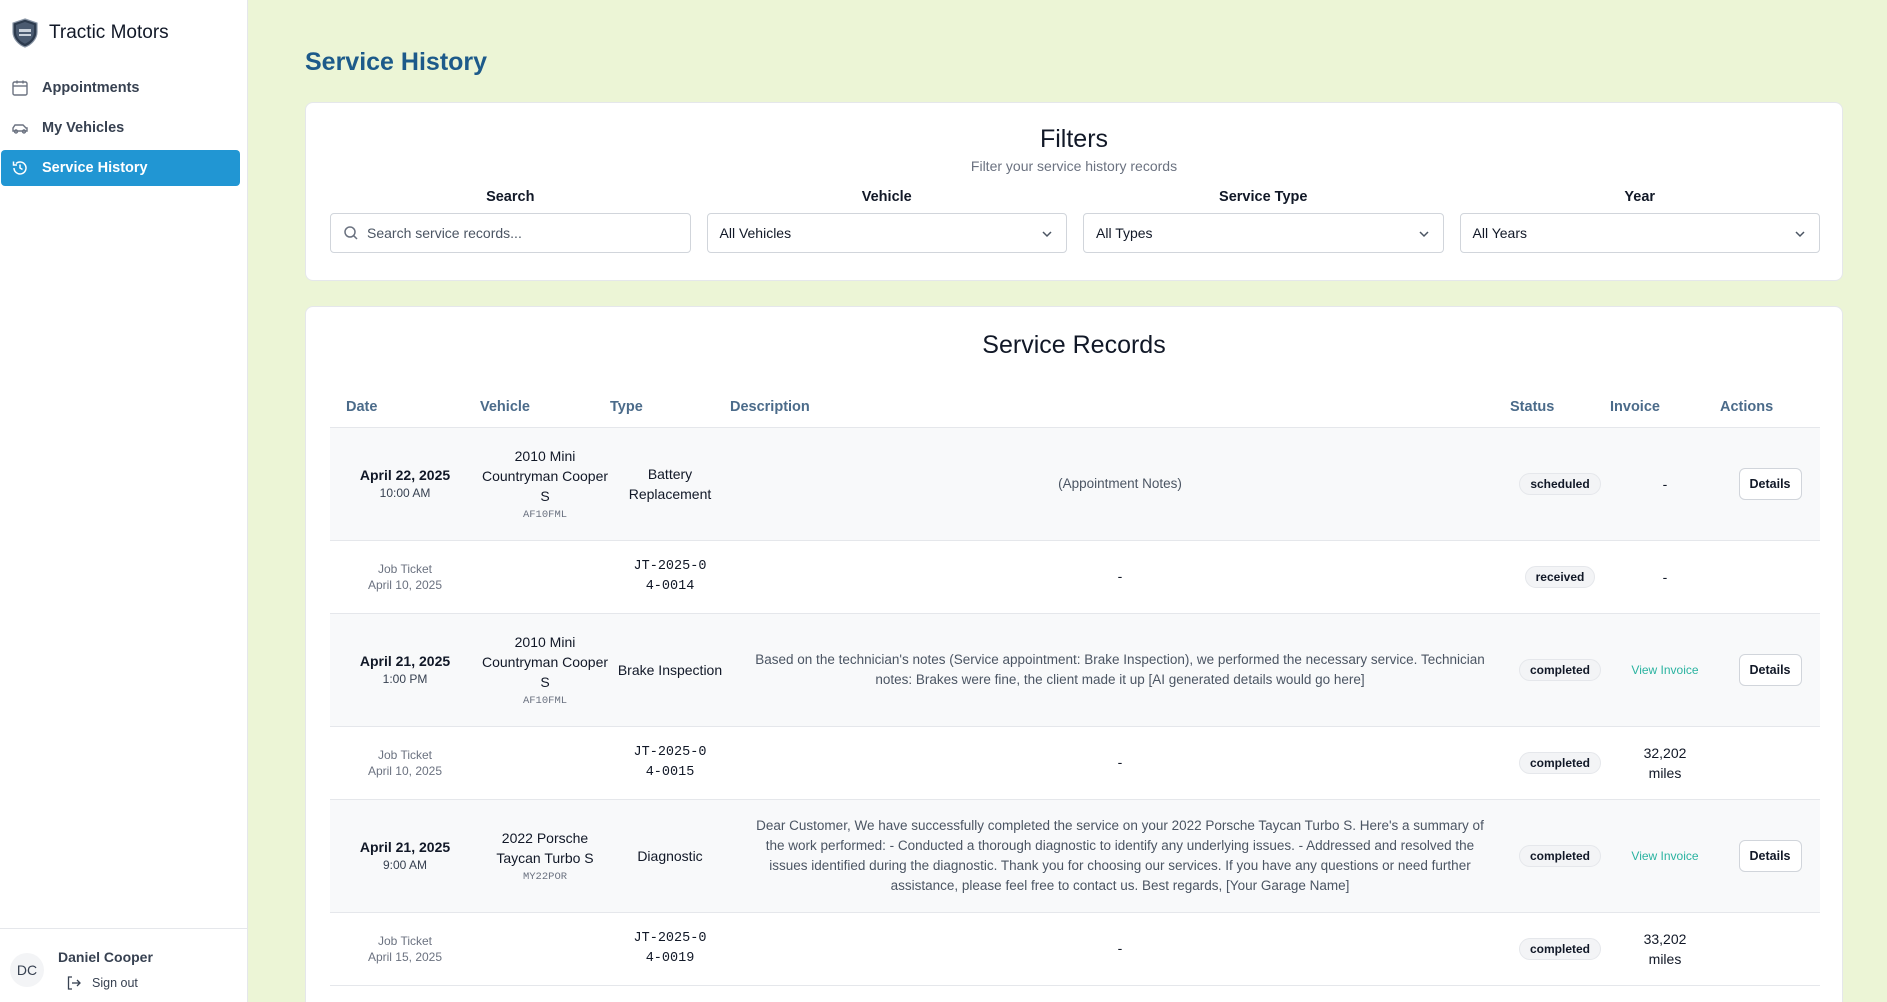 The width and height of the screenshot is (1887, 1002). I want to click on vehicle-select-value: All Vehicles, so click(755, 233).